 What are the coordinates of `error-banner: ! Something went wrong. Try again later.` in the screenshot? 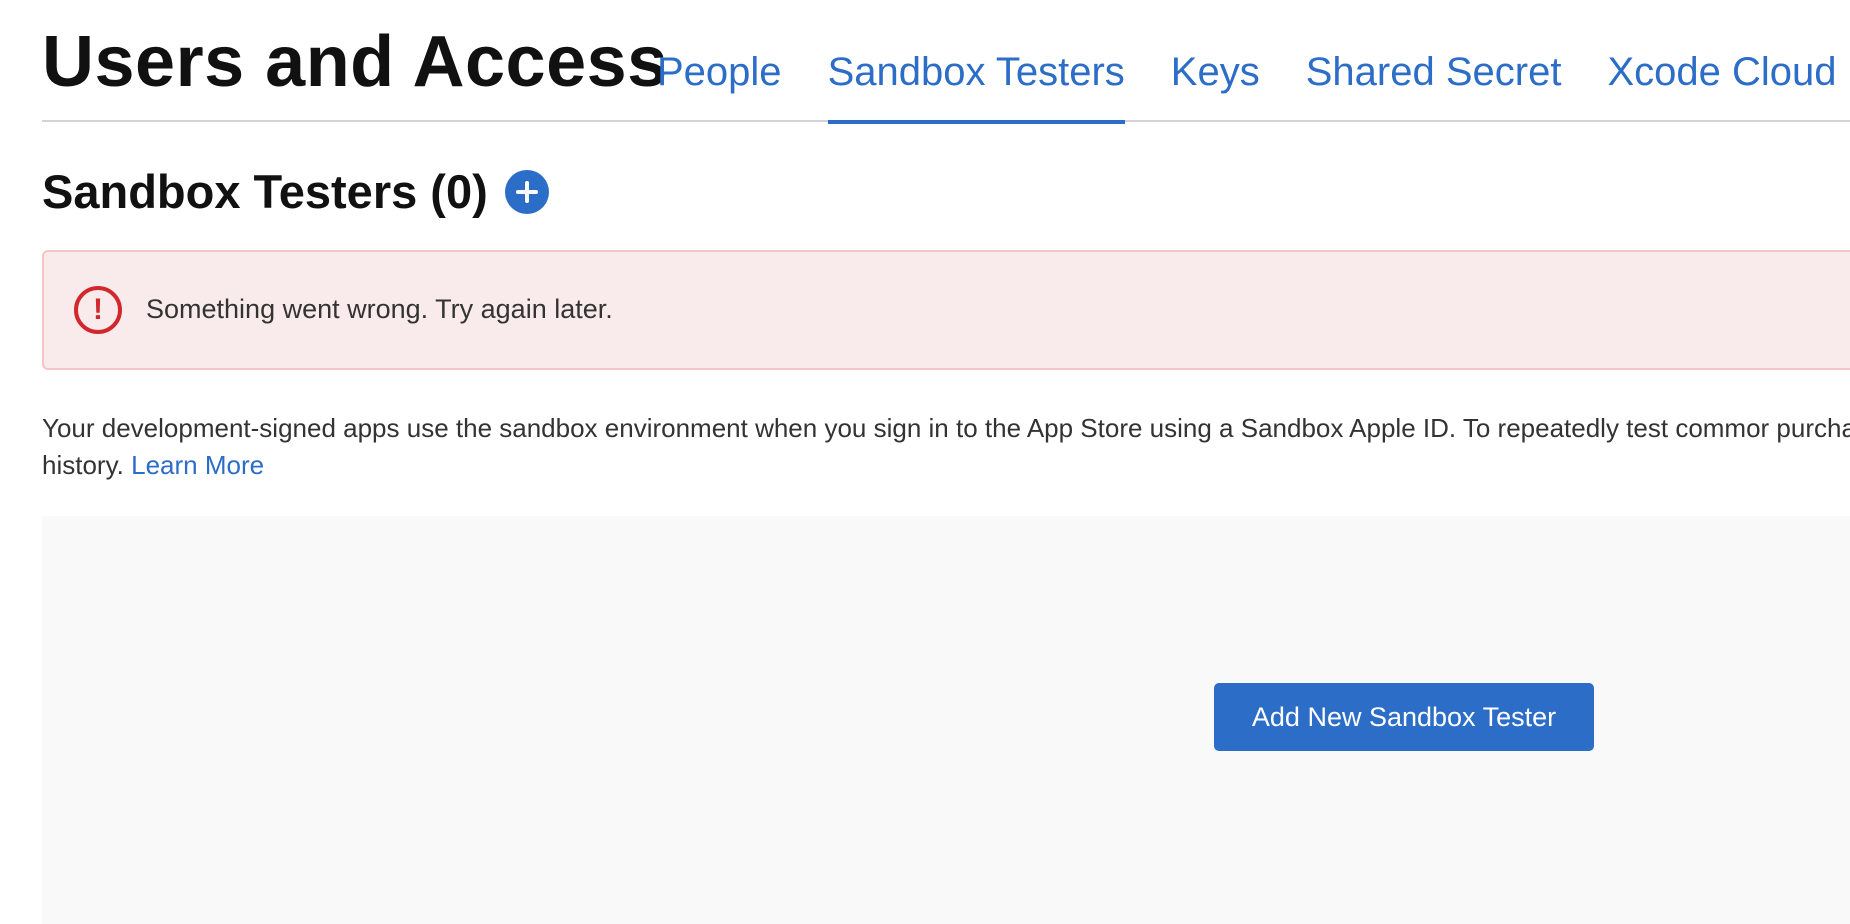 It's located at (946, 310).